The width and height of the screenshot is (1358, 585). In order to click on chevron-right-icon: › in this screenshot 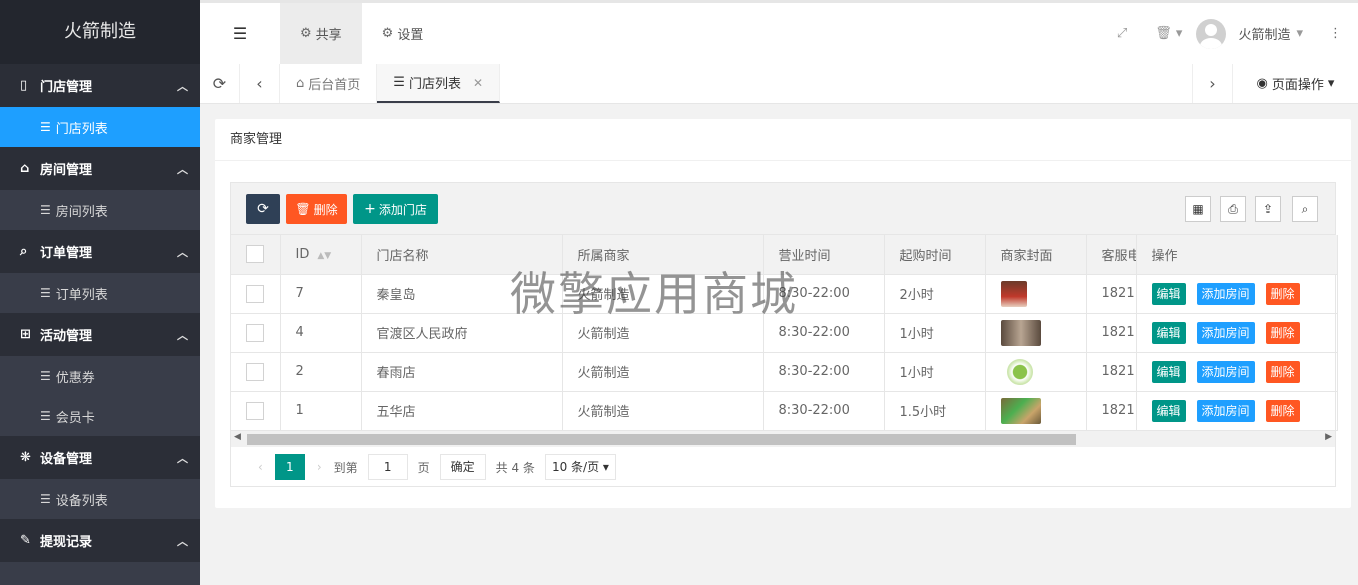, I will do `click(1212, 83)`.